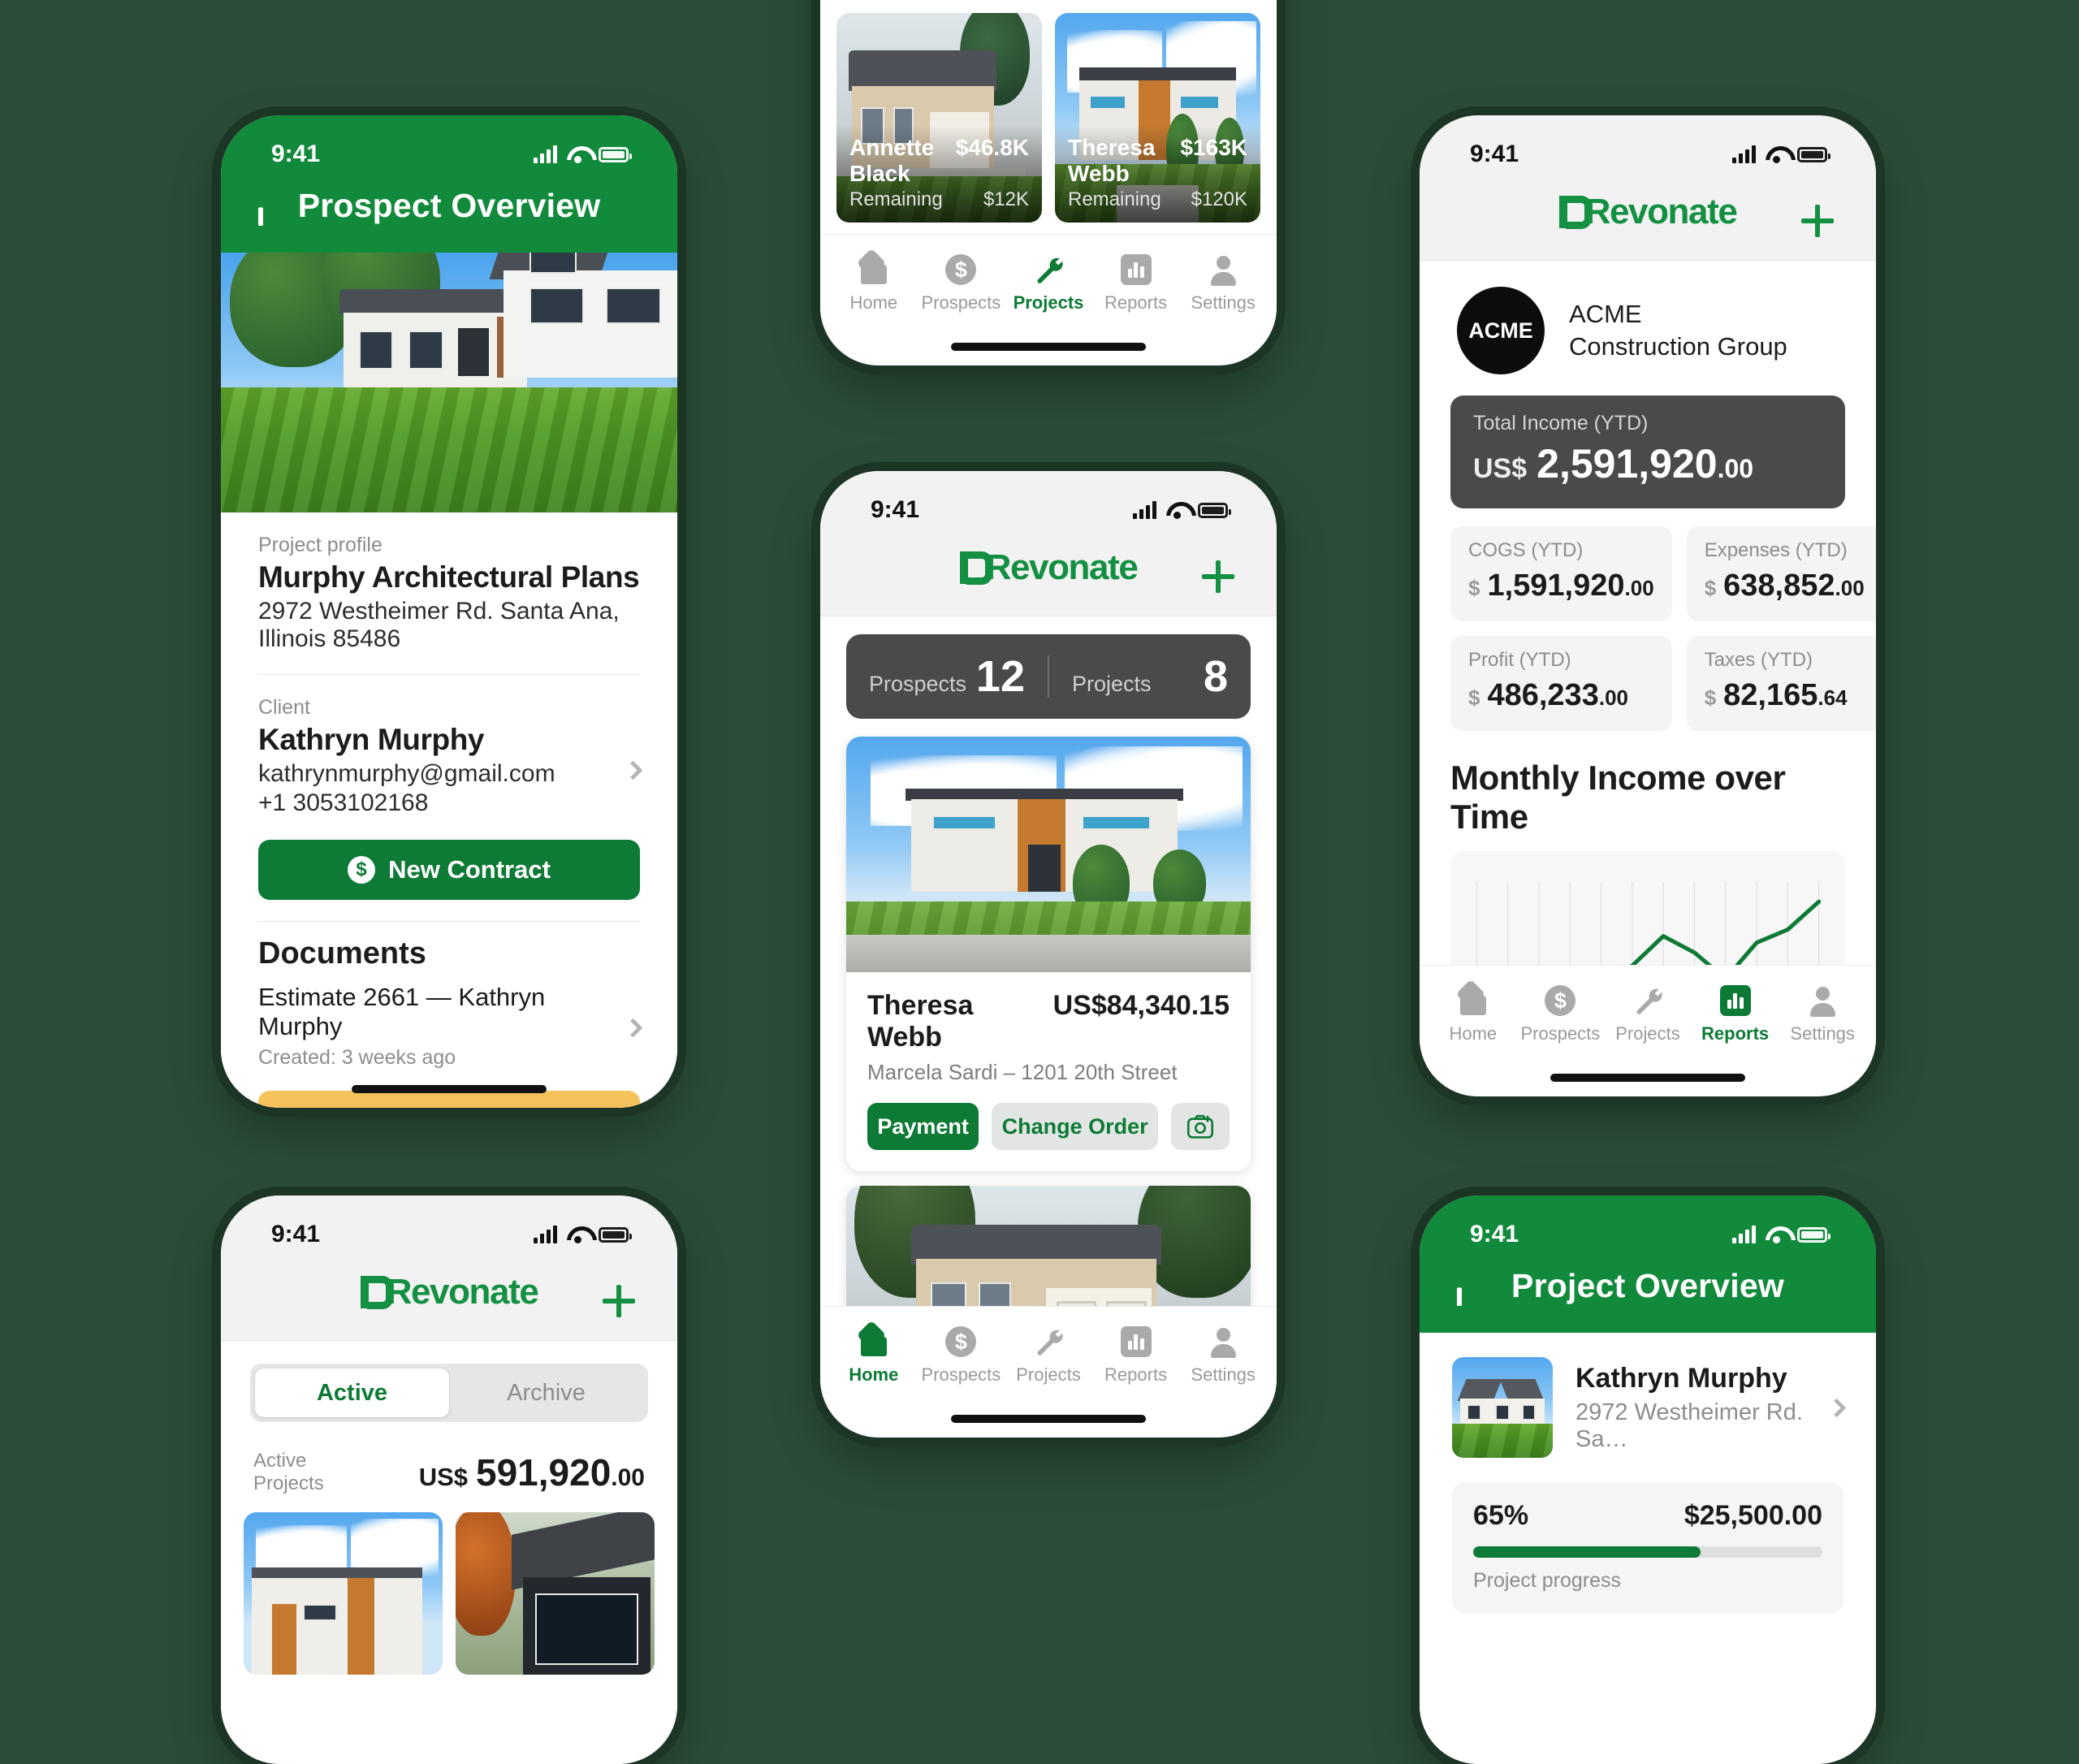  Describe the element at coordinates (628, 1478) in the screenshot. I see `summary-cents: .00` at that location.